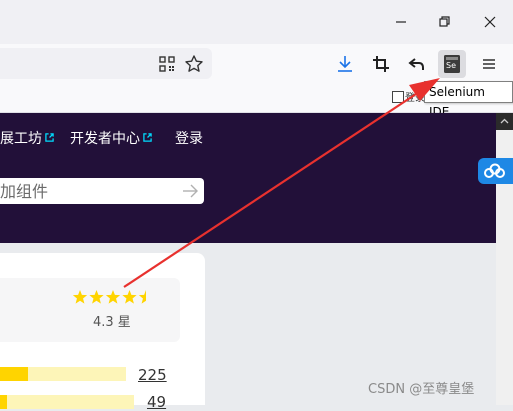 This screenshot has width=513, height=411. I want to click on selenium-ide-label: Se, so click(451, 65).